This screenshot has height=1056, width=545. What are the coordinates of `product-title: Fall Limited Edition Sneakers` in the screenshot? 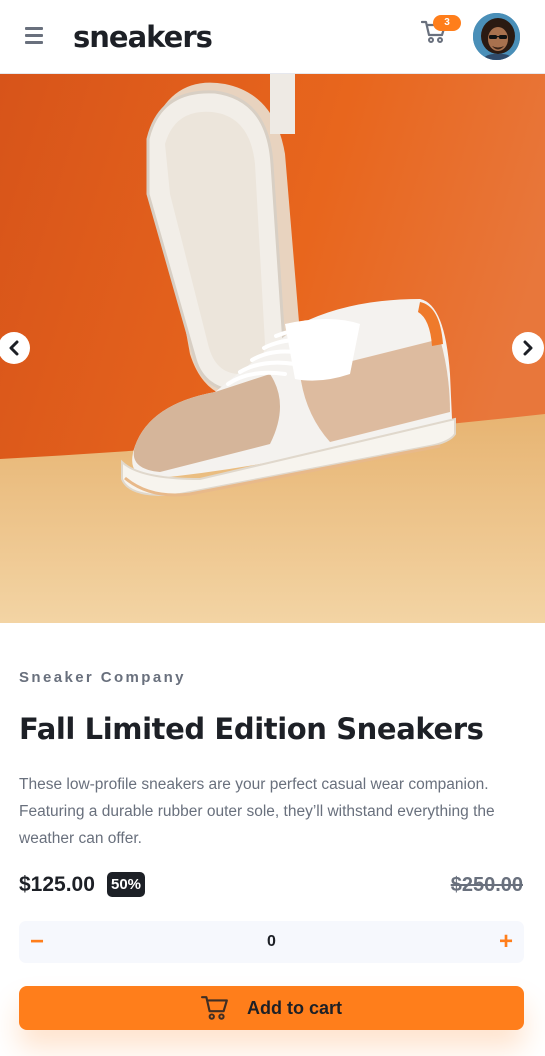 It's located at (251, 729).